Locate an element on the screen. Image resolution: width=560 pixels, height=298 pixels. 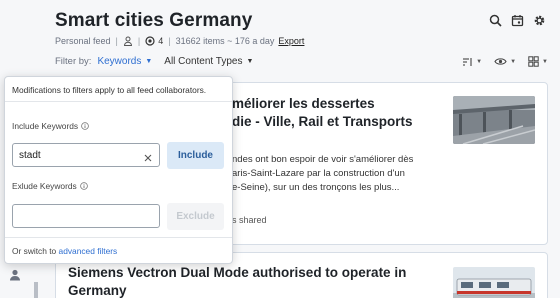
header-actions is located at coordinates (517, 20).